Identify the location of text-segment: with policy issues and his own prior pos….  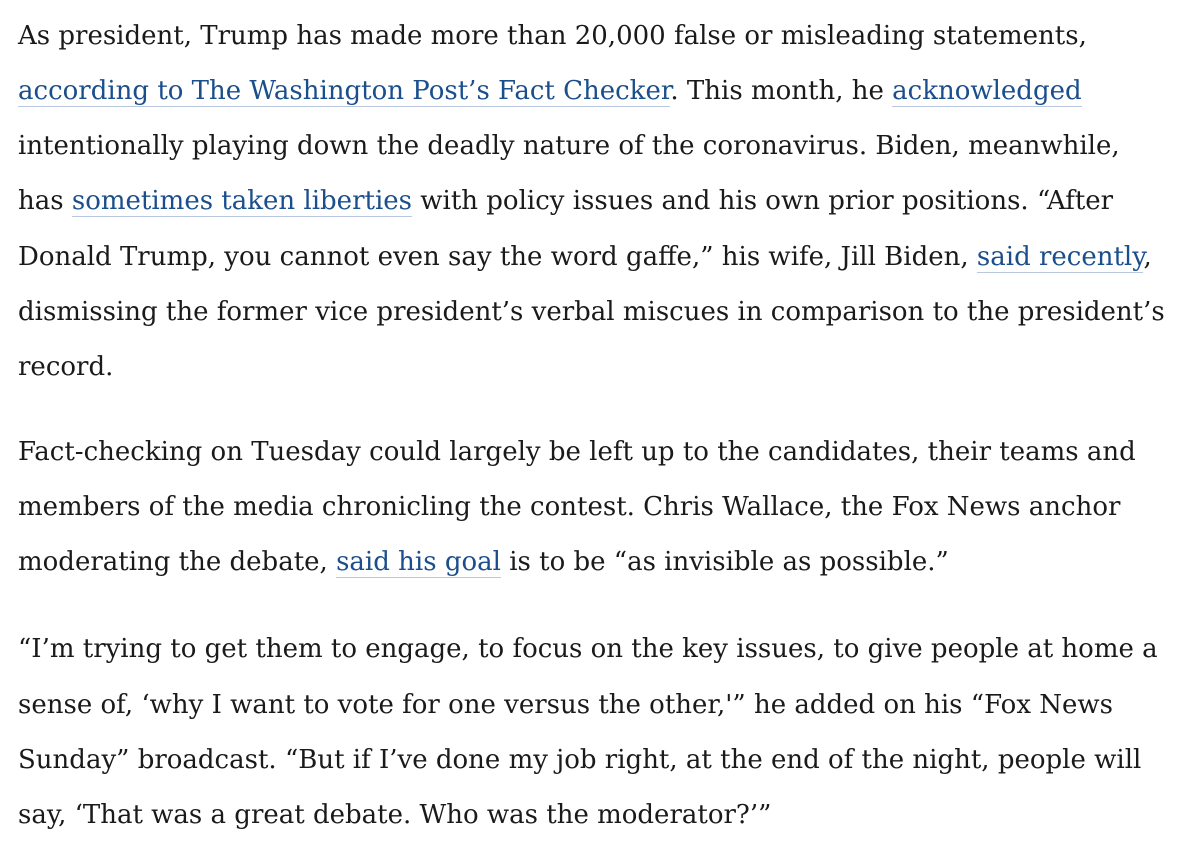
(763, 201).